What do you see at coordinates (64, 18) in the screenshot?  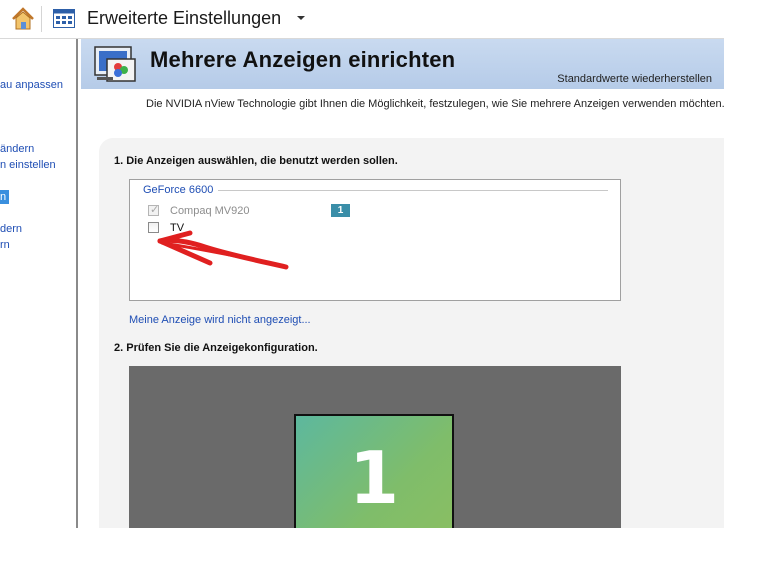 I see `tasks-grid-icon` at bounding box center [64, 18].